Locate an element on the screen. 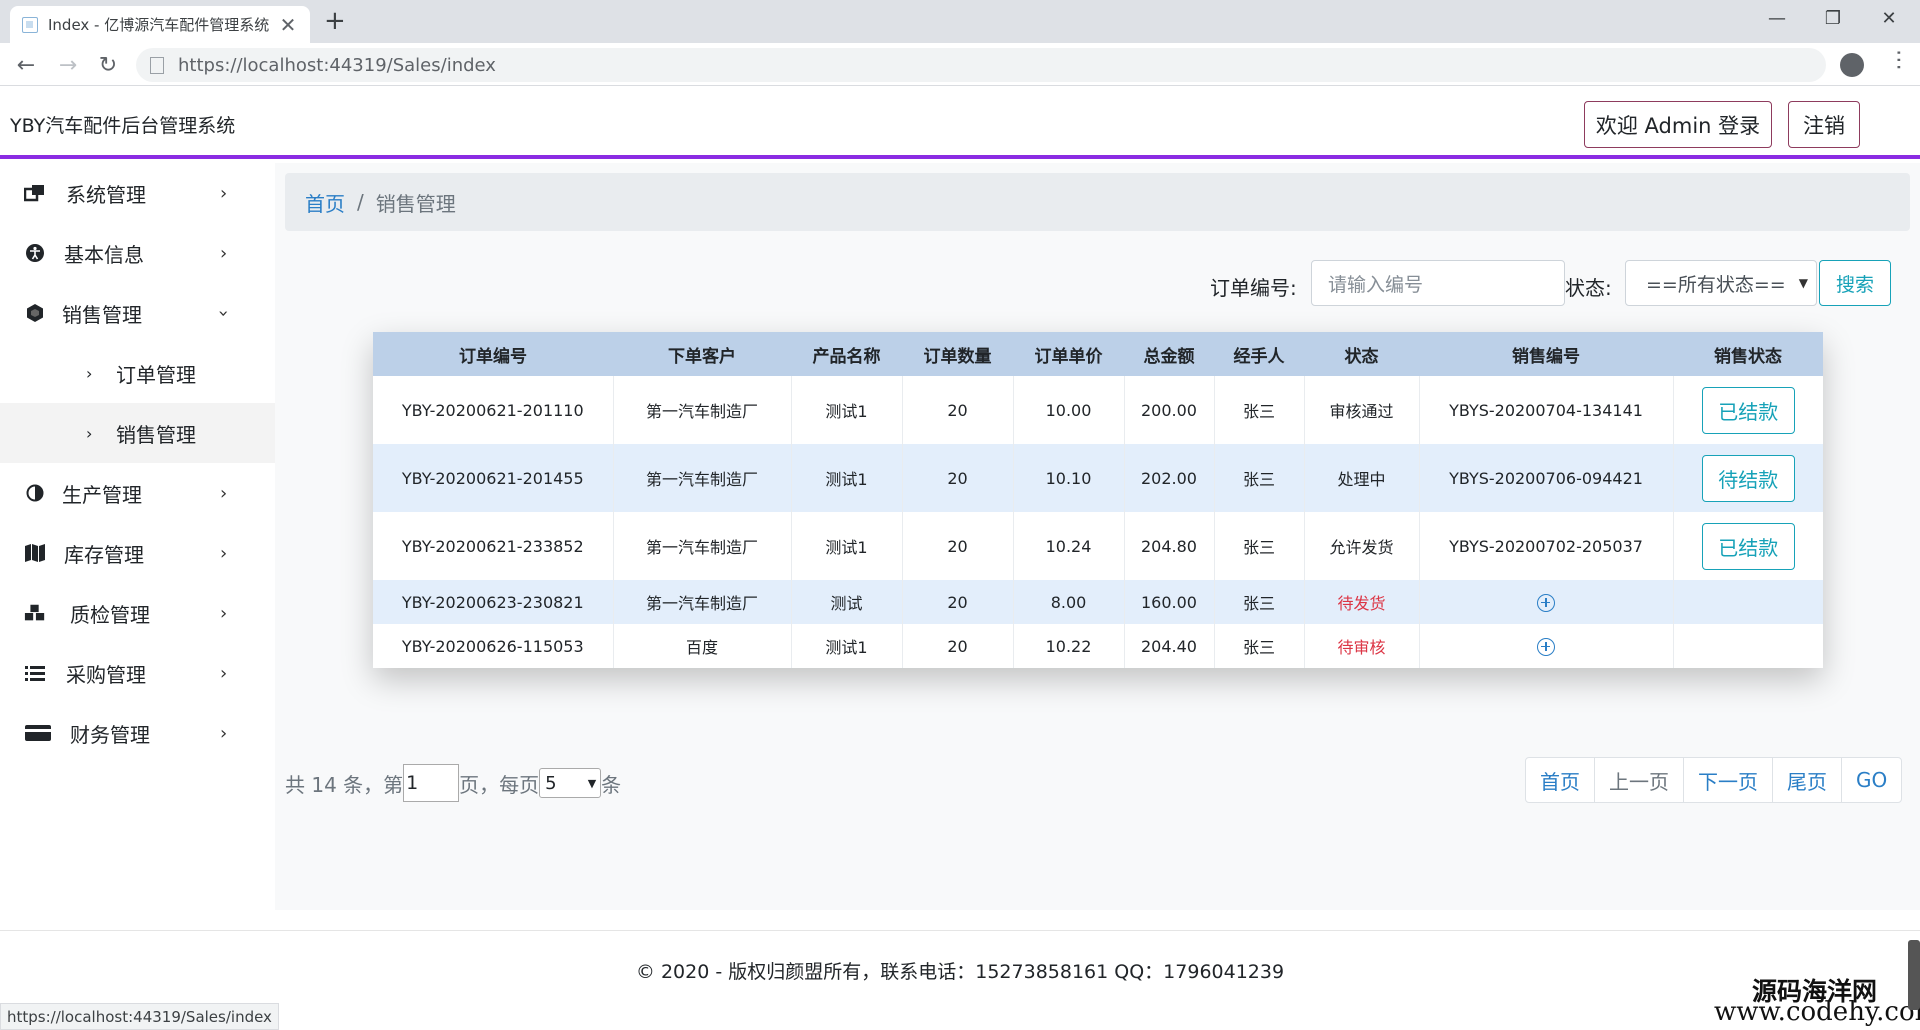 The height and width of the screenshot is (1030, 1920). status-cell: 待发货 is located at coordinates (1362, 602).